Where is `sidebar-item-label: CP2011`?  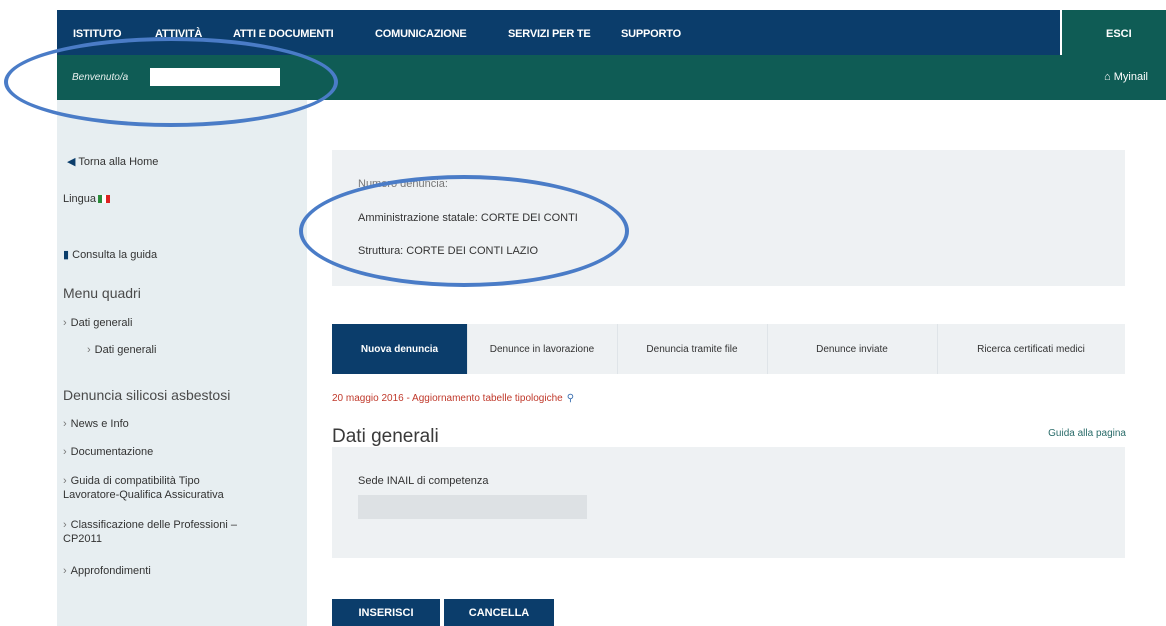 sidebar-item-label: CP2011 is located at coordinates (82, 539).